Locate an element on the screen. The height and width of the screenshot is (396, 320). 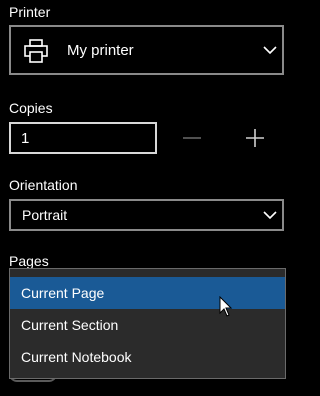
pages-option-current-notebook: Current Notebook is located at coordinates (147, 357).